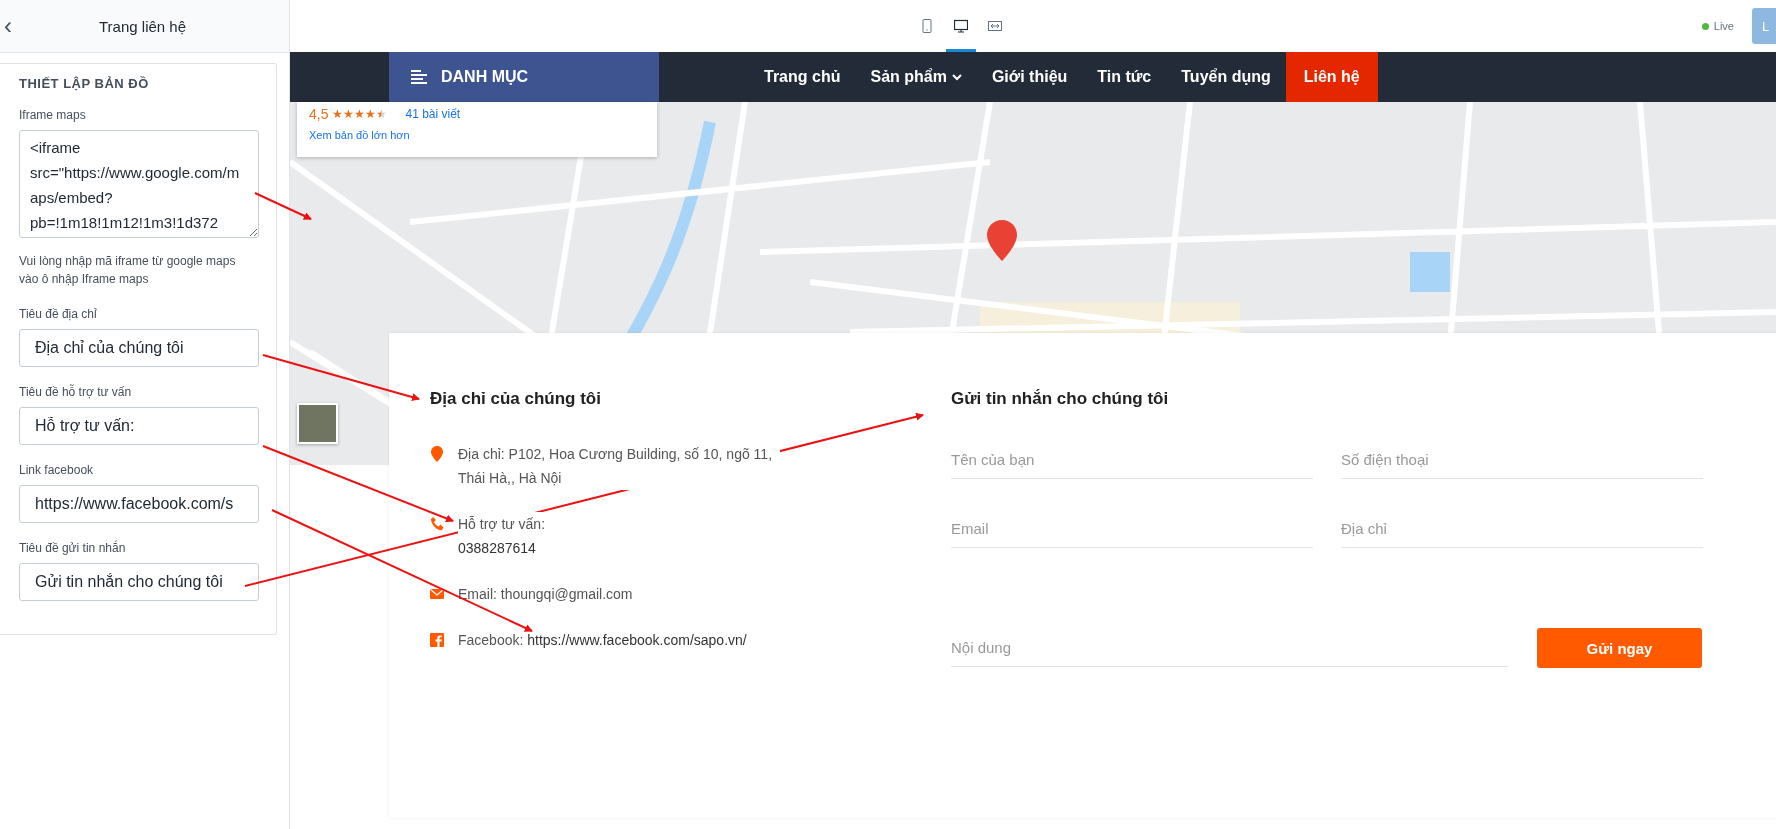 The height and width of the screenshot is (829, 1776). I want to click on field-label: Tiêu đề gửi tin nhắn, so click(72, 548).